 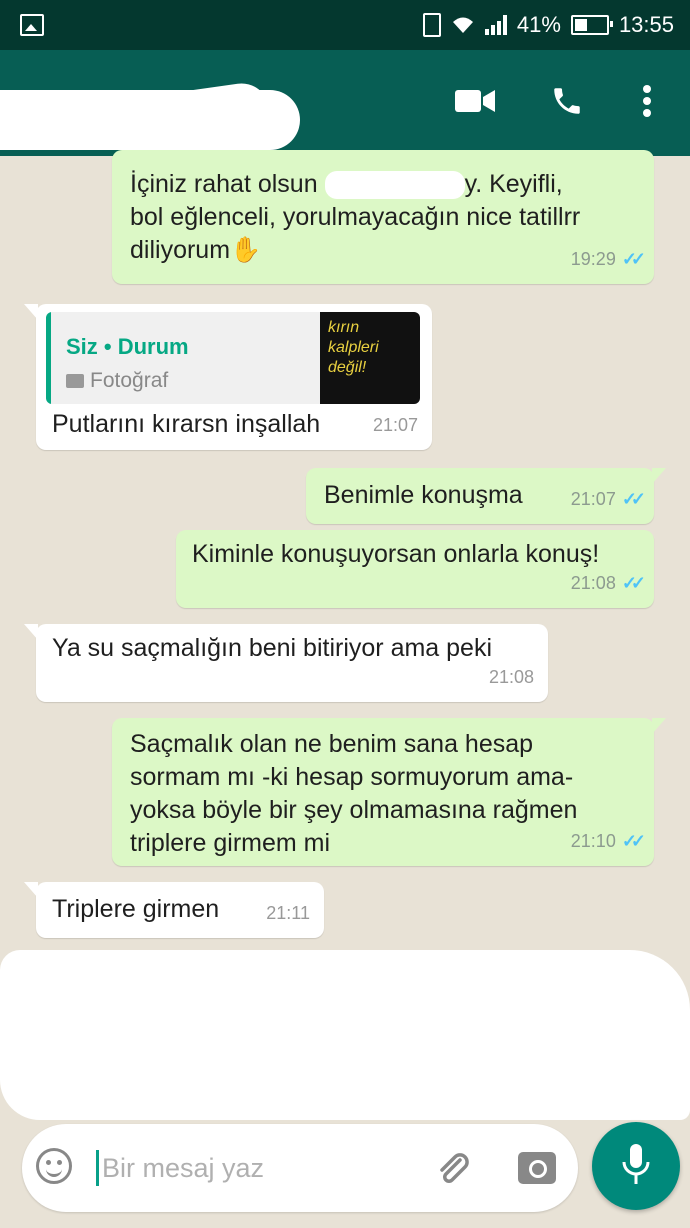 What do you see at coordinates (538, 24) in the screenshot?
I see `battery-percent: 41%` at bounding box center [538, 24].